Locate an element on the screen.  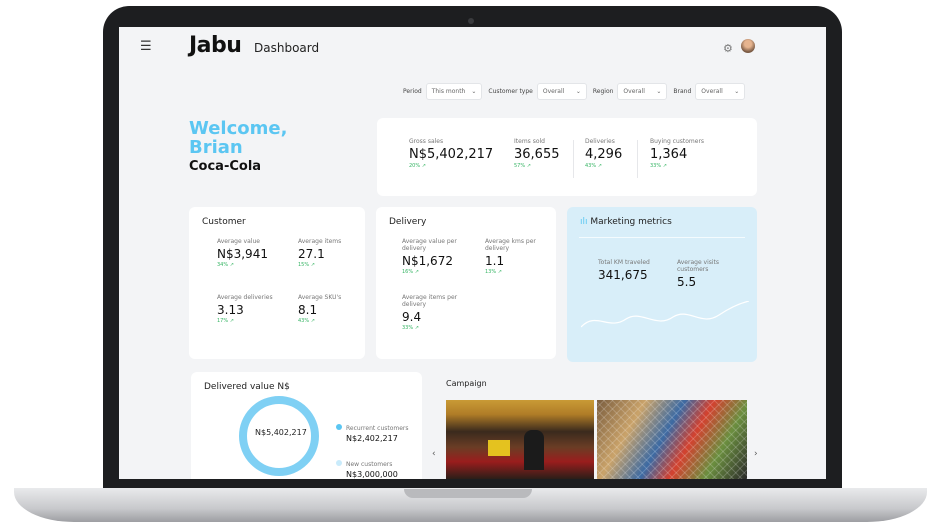
customer-type-select: Overall ⌄ is located at coordinates (561, 91).